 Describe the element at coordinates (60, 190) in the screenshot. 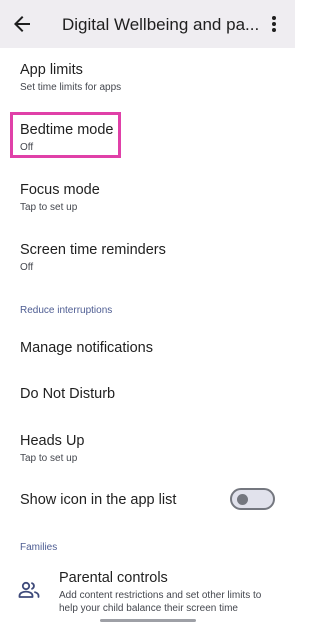

I see `focus-mode-title: Focus mode` at that location.